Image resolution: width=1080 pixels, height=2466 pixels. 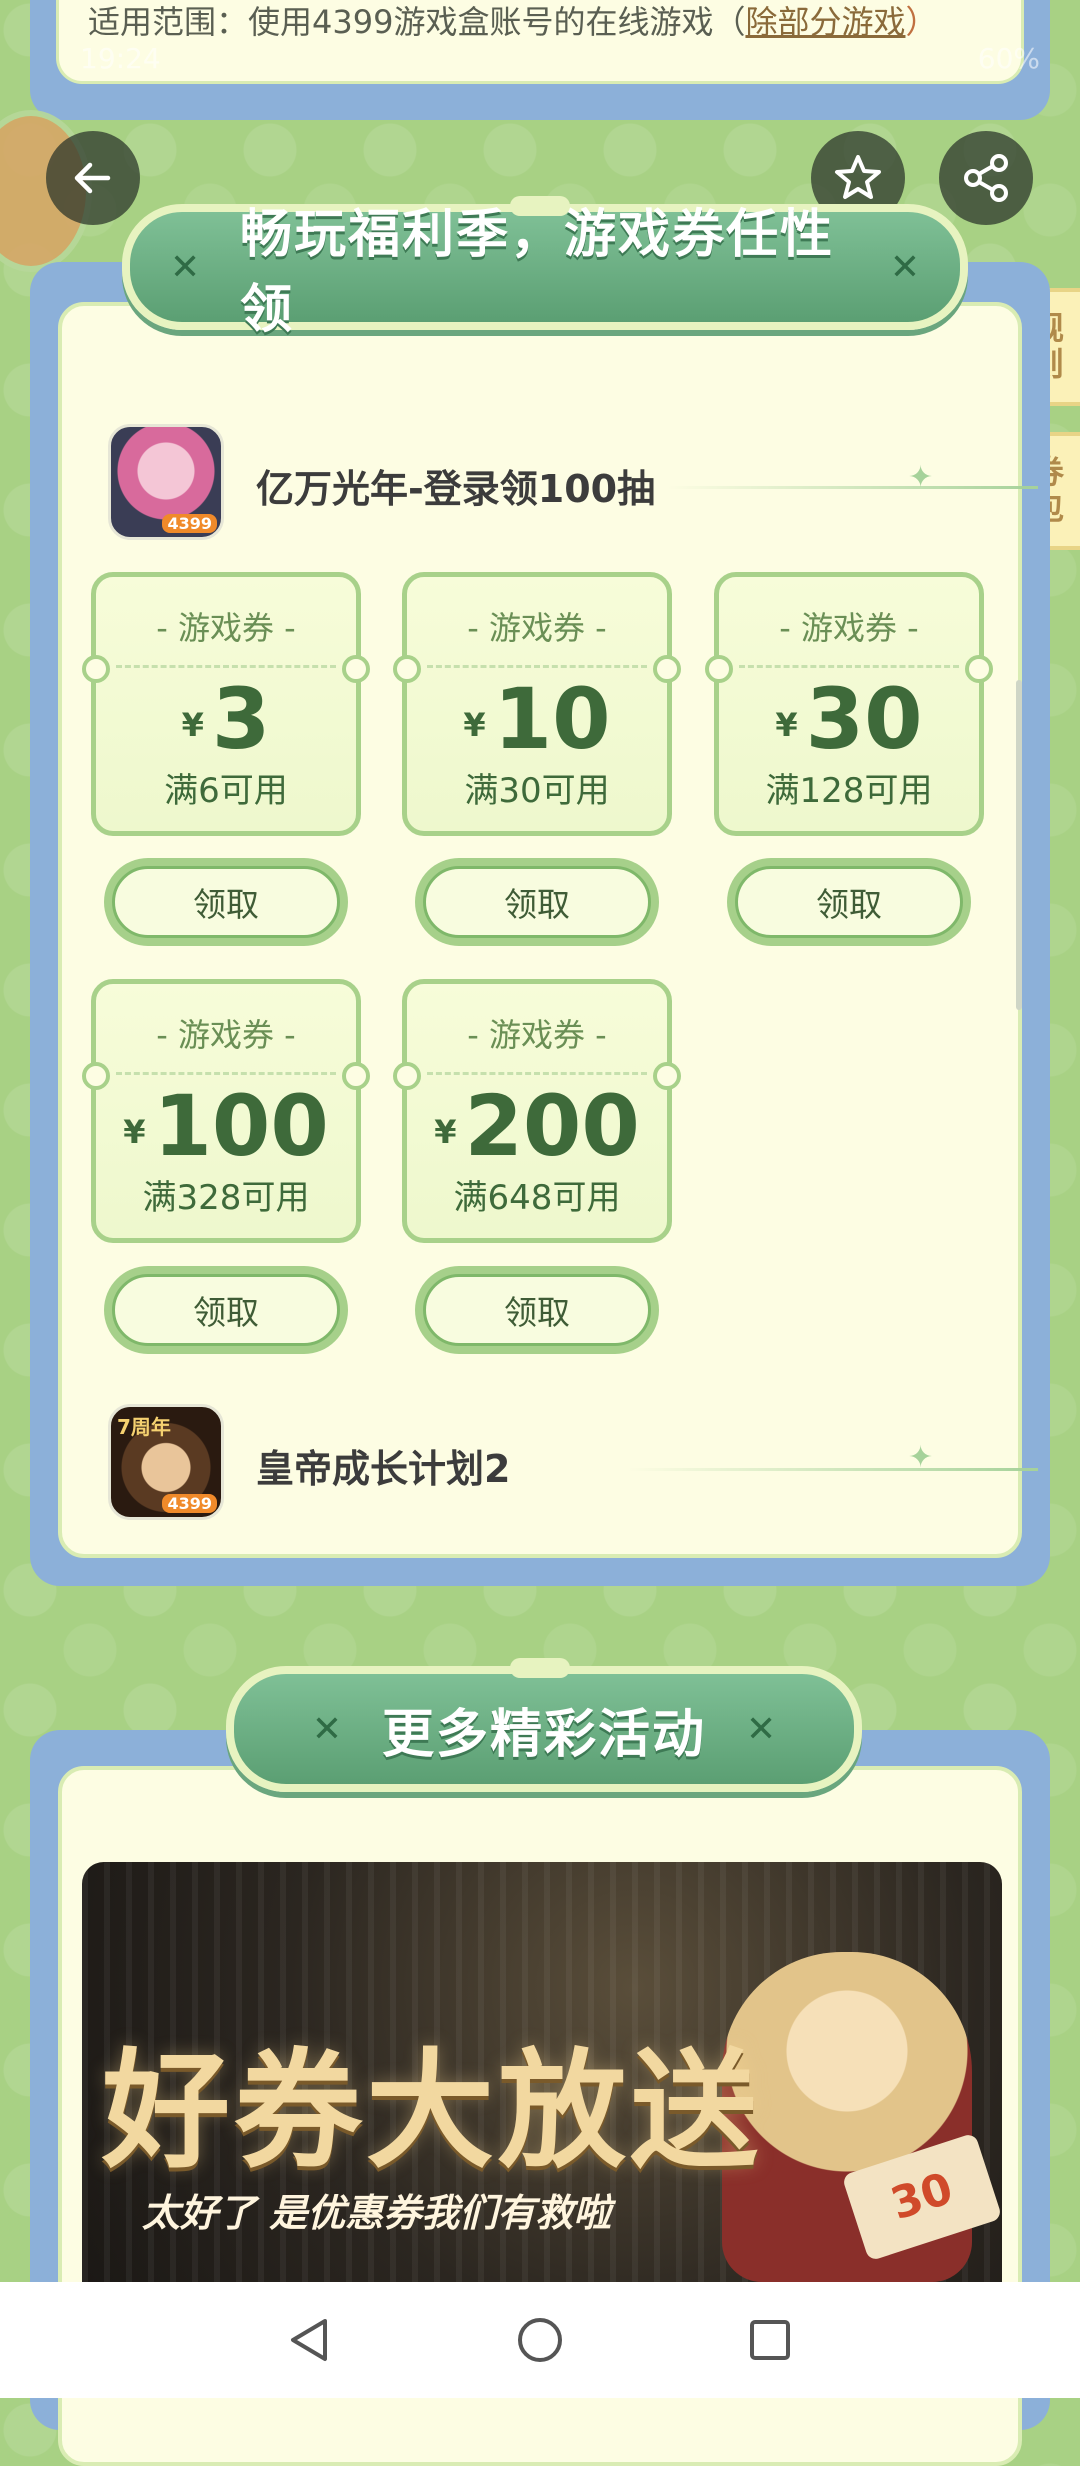 I want to click on scope-text: 适用范围：使用4399游戏盒账号的在线游戏（除部分游戏）, so click(x=512, y=22).